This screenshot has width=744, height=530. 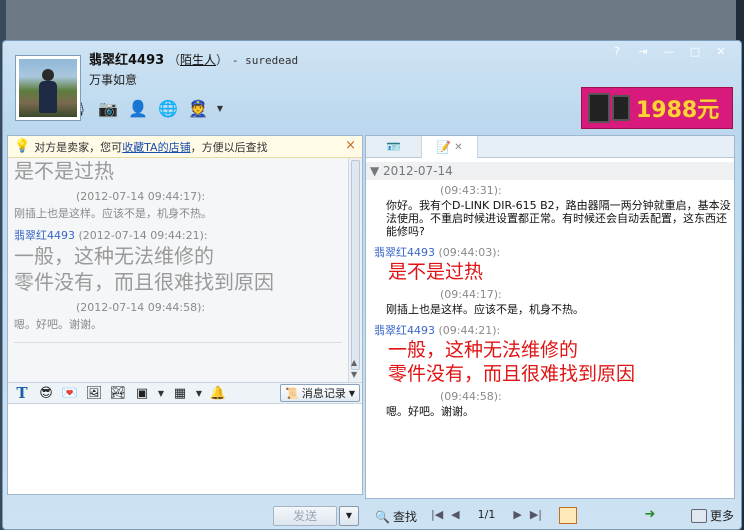 What do you see at coordinates (58, 324) in the screenshot?
I see `history-message: 嗯。好吧。谢谢。` at bounding box center [58, 324].